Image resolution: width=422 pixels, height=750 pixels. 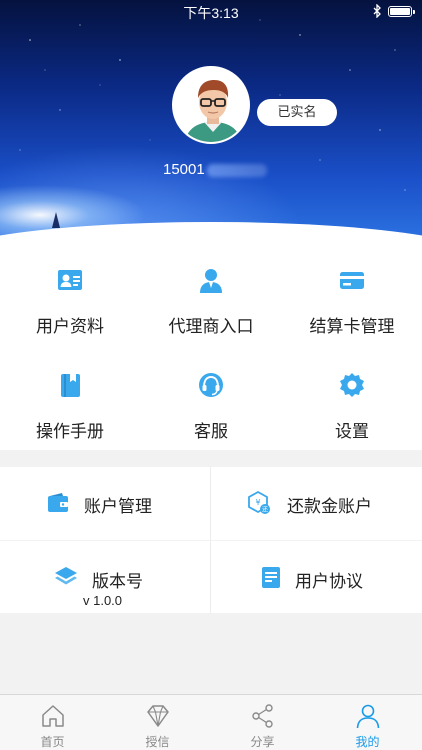 I want to click on version-button: 版本号 v 1.0.0, so click(x=105, y=577).